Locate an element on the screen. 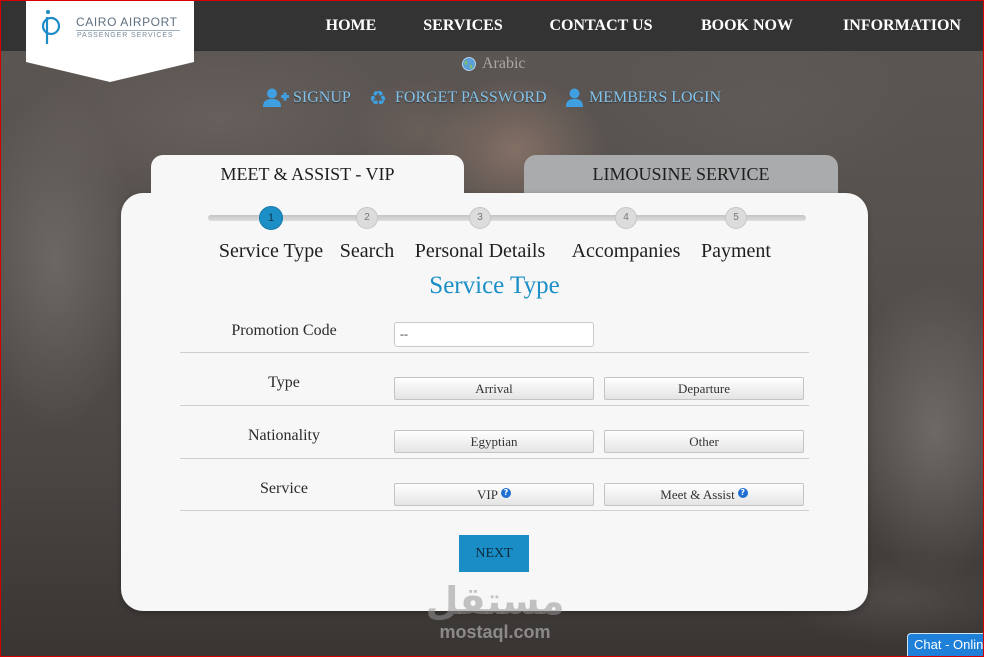 The width and height of the screenshot is (984, 657). service-label: Service is located at coordinates (284, 488).